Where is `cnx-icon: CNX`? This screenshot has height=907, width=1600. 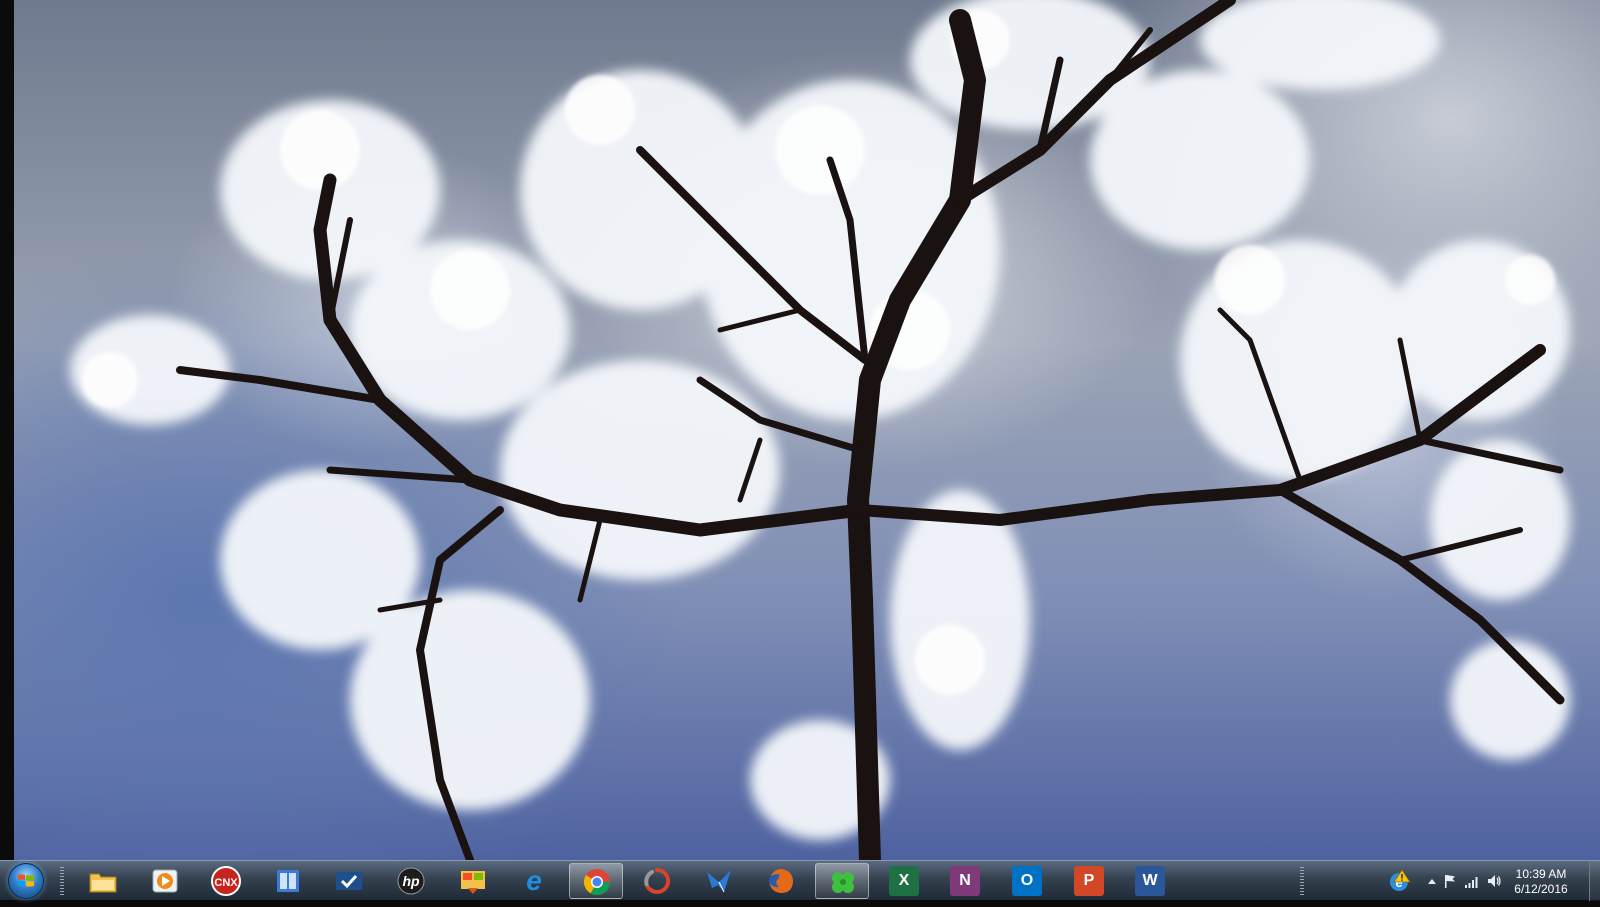
cnx-icon: CNX is located at coordinates (226, 881).